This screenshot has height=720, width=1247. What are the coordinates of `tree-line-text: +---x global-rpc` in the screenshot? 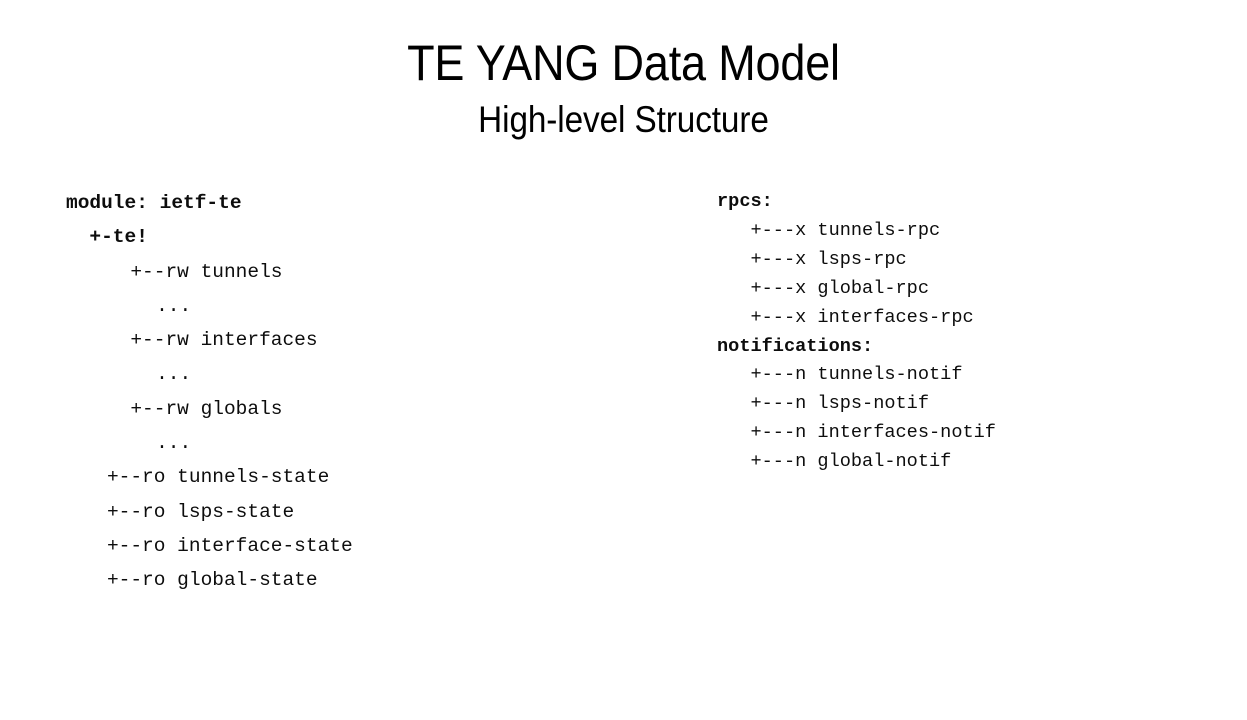 It's located at (839, 288).